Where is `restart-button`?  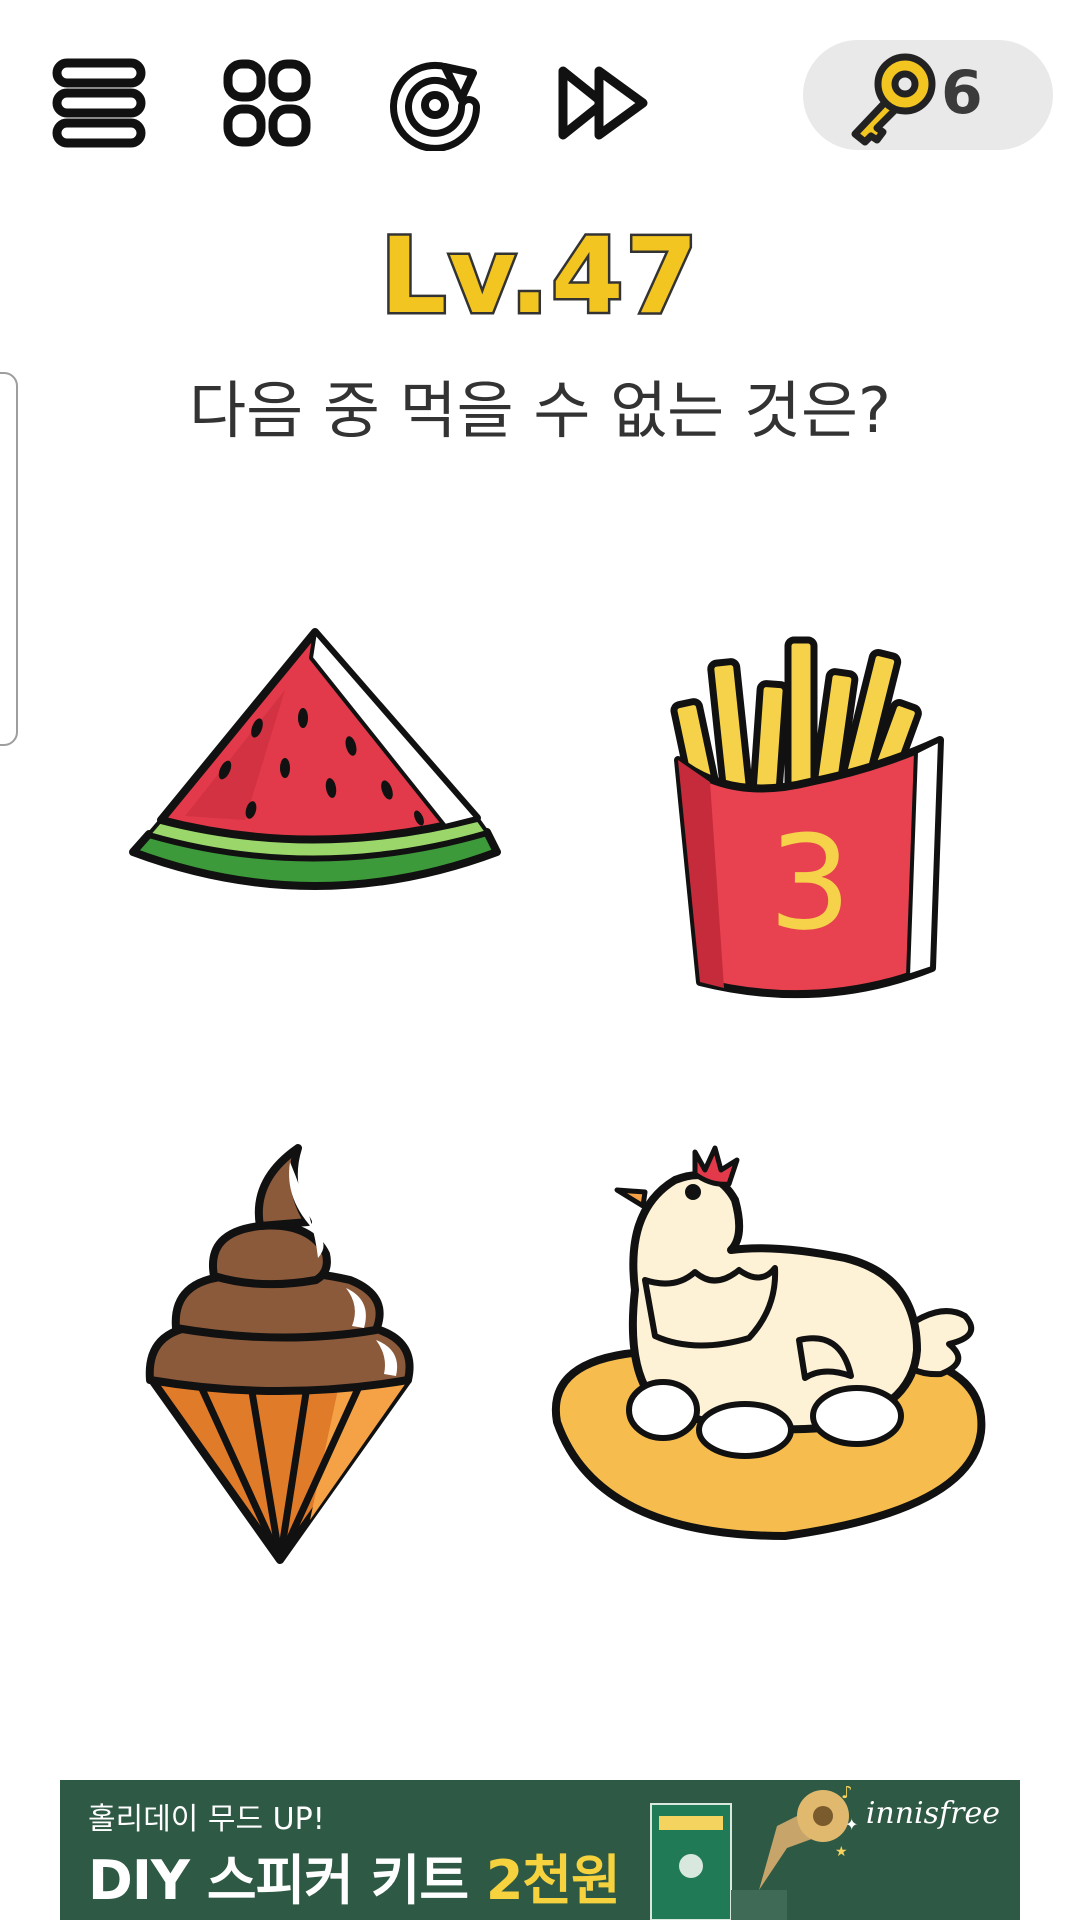 restart-button is located at coordinates (435, 103).